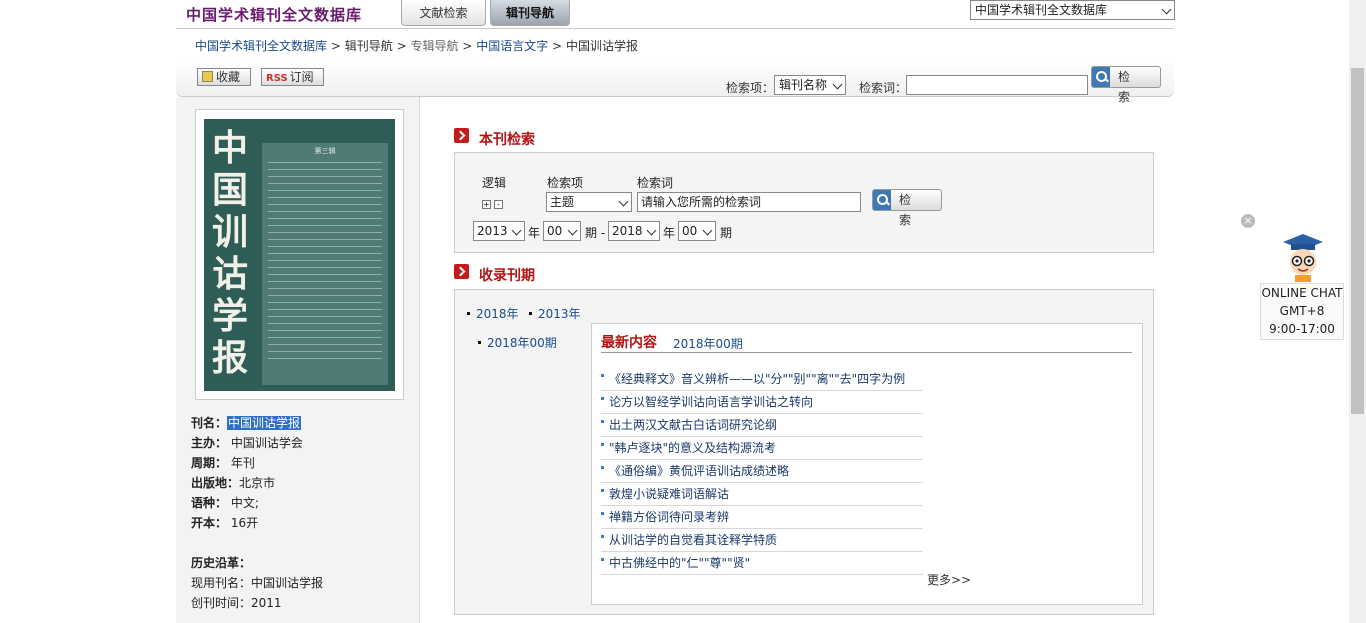 This screenshot has width=1366, height=623. I want to click on rss-subscribe-button: RSS 订阅, so click(292, 77).